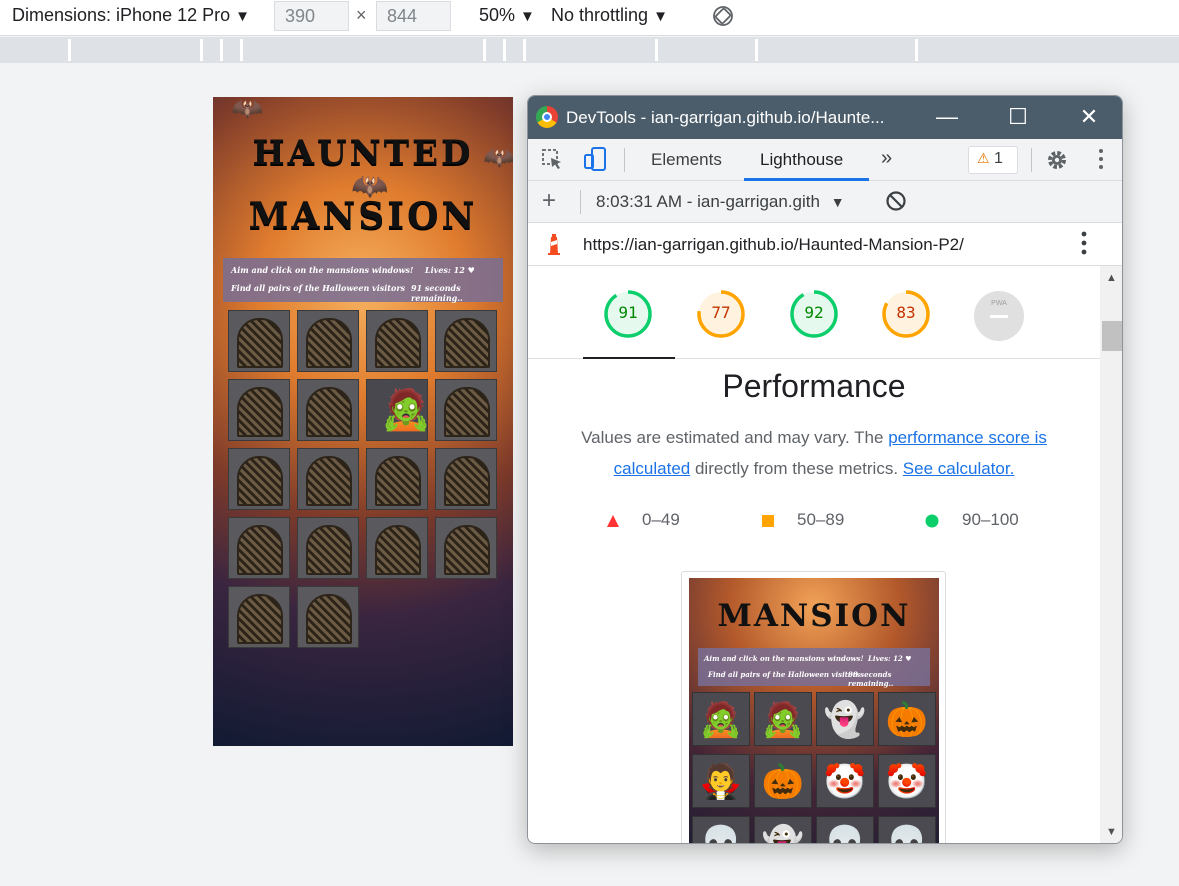  Describe the element at coordinates (1018, 117) in the screenshot. I see `maximize-button: ☐` at that location.